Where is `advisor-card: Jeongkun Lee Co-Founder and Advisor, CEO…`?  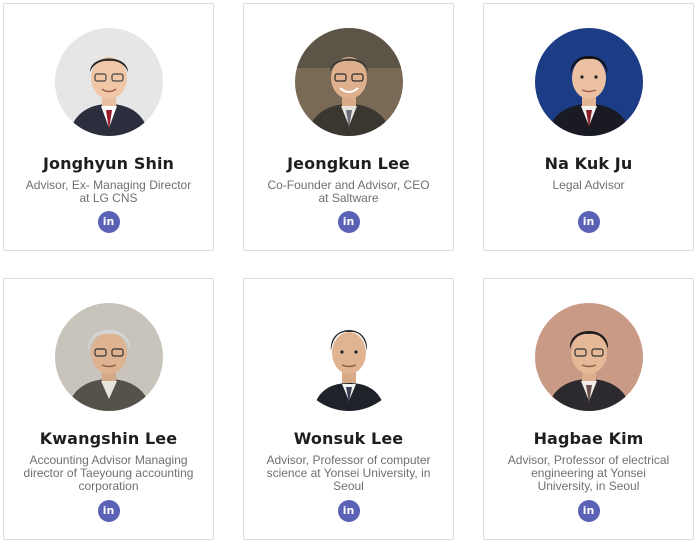
advisor-card: Jeongkun Lee Co-Founder and Advisor, CEO… is located at coordinates (348, 127).